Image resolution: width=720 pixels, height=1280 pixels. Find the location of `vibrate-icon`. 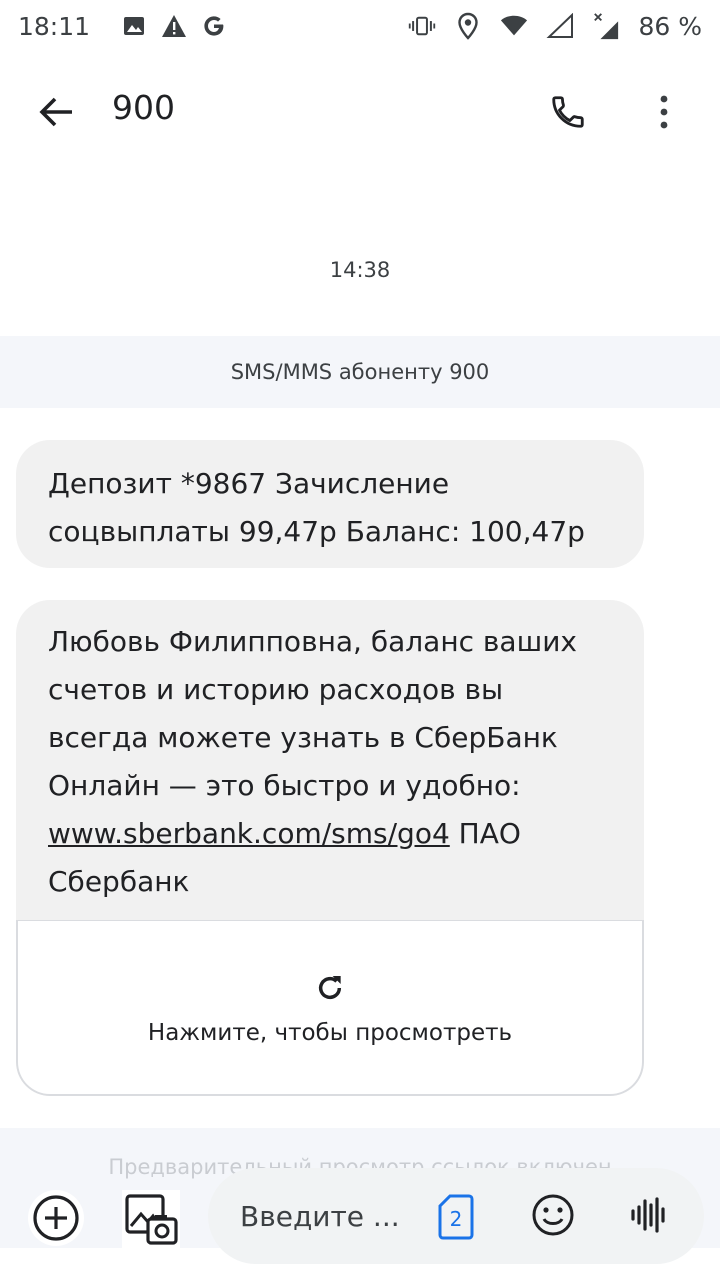

vibrate-icon is located at coordinates (422, 26).